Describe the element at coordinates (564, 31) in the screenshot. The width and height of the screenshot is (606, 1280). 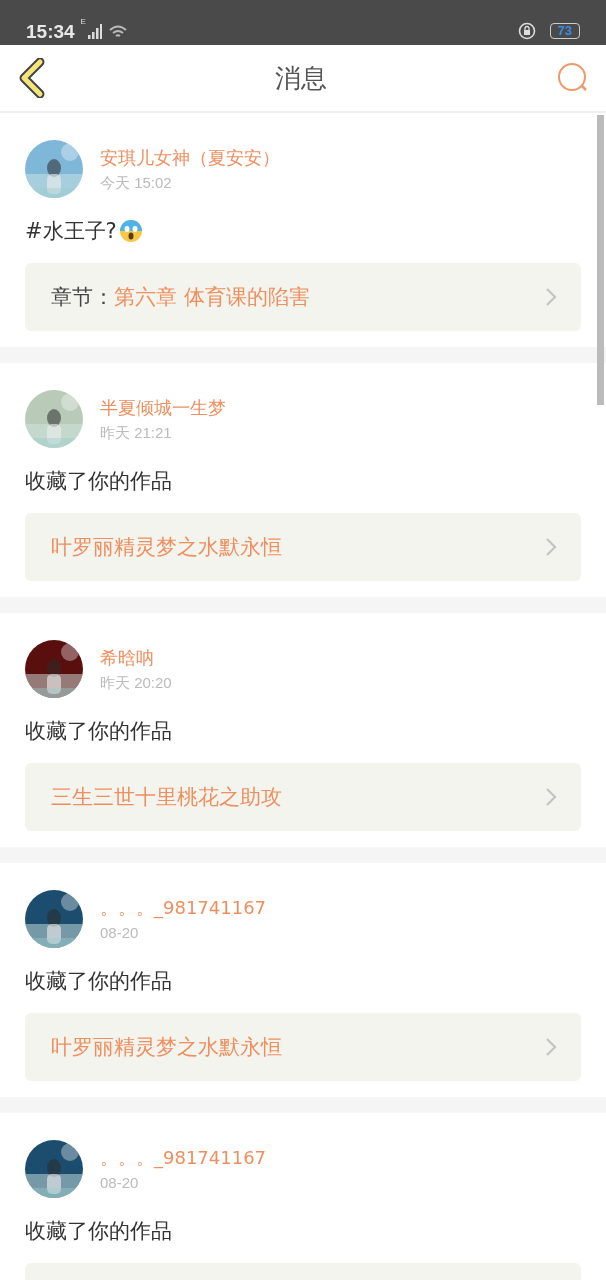
I see `battery-level: 73` at that location.